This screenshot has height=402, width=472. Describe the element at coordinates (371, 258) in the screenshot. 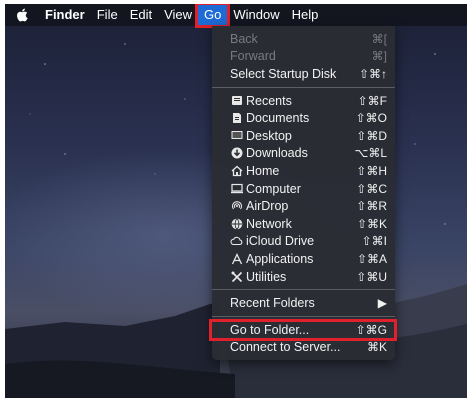

I see `menu-item-shortcut: ⇧⌘A` at that location.